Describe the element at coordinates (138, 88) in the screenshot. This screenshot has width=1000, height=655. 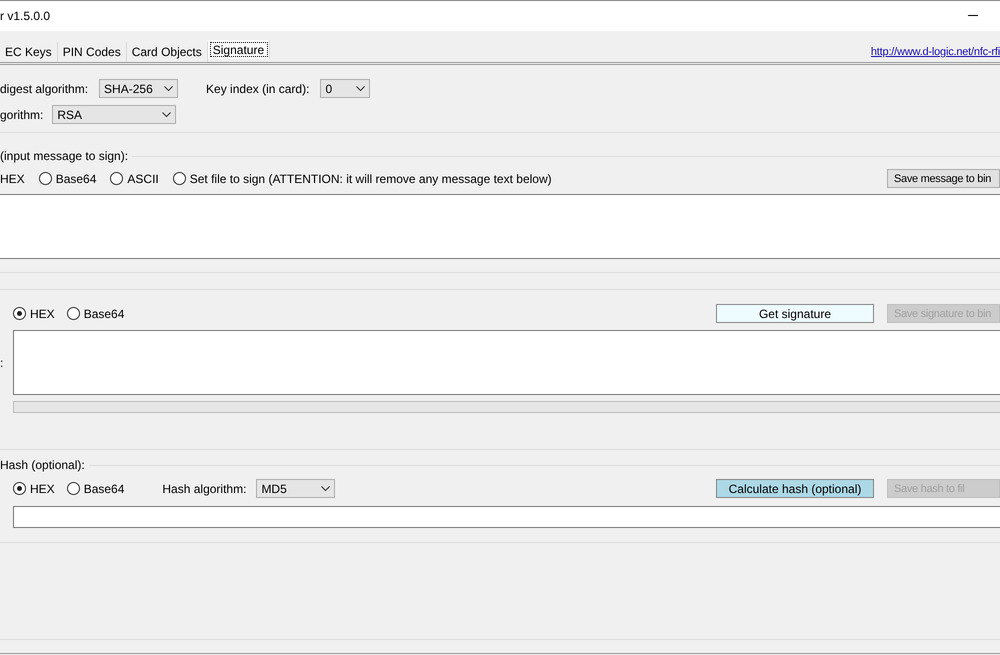
I see `dropdown: SHA-256` at that location.